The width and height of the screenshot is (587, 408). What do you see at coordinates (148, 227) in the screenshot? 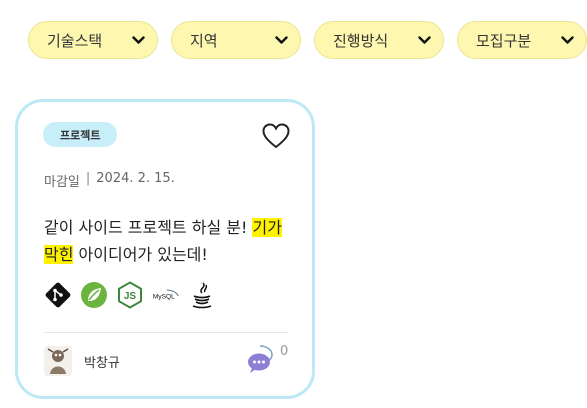
I see `title-text: 같이 사이드 프로젝트 하실 분!` at bounding box center [148, 227].